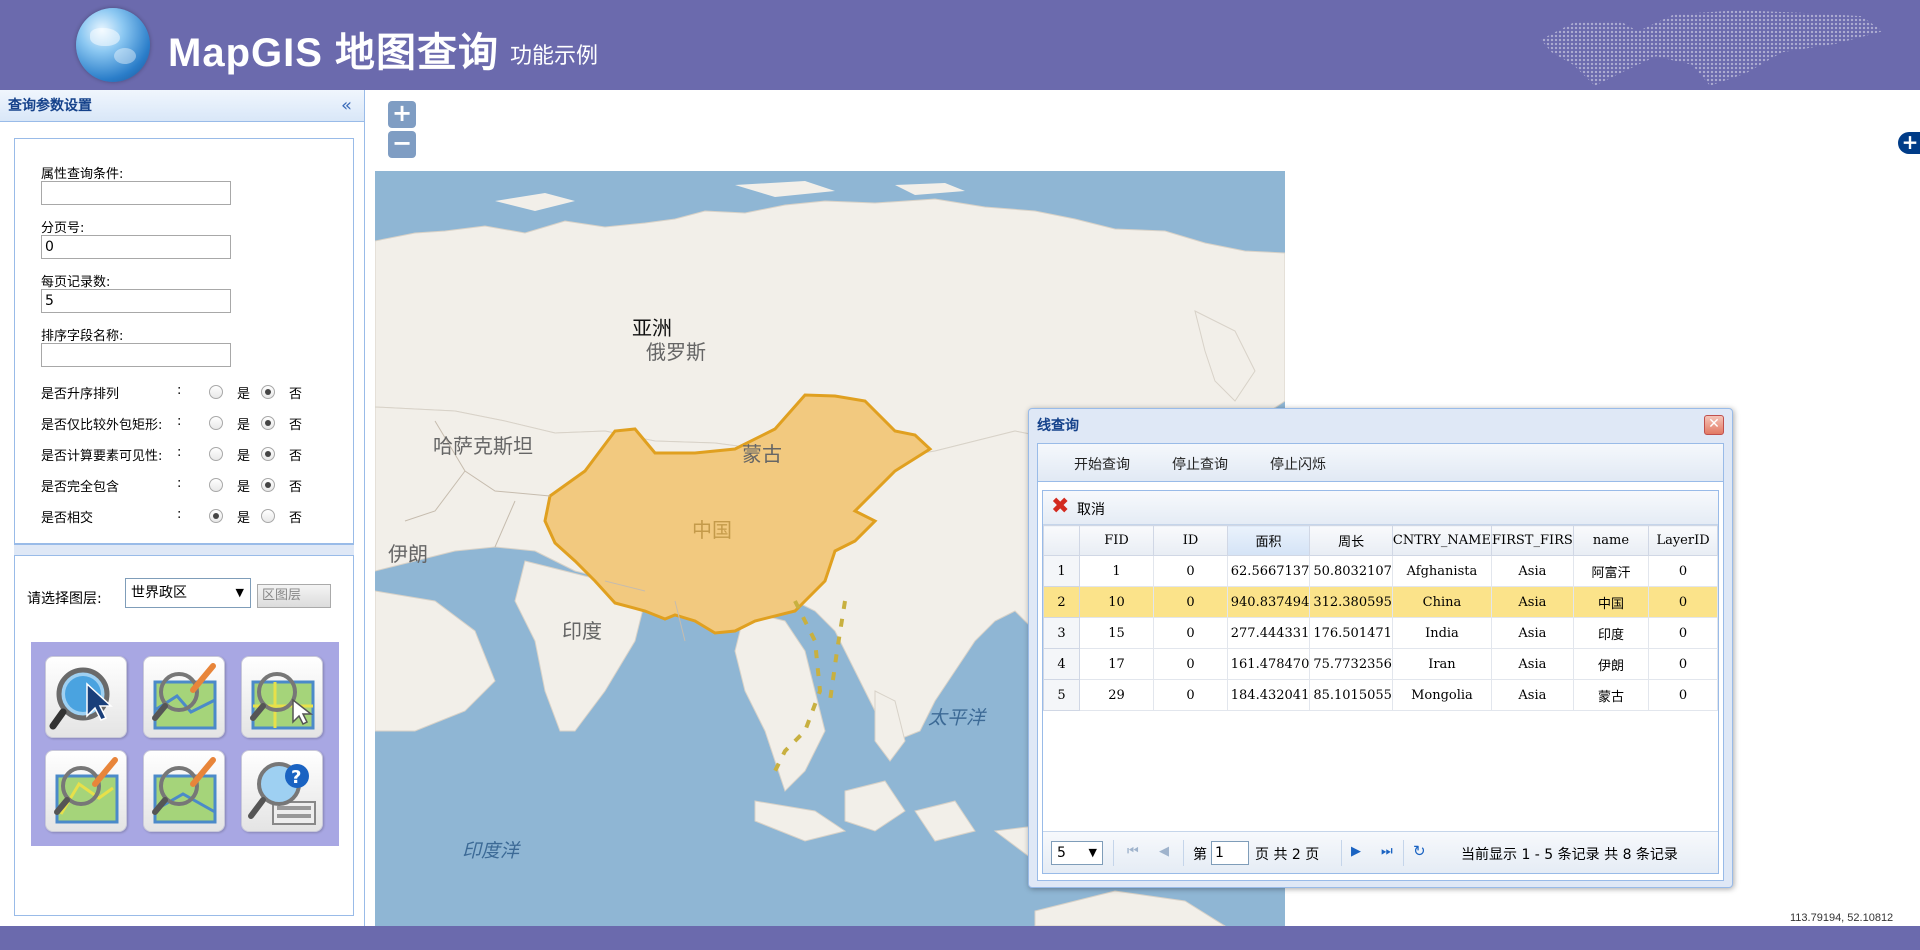 The image size is (1920, 950). What do you see at coordinates (1061, 602) in the screenshot?
I see `row-number-cell: 2` at bounding box center [1061, 602].